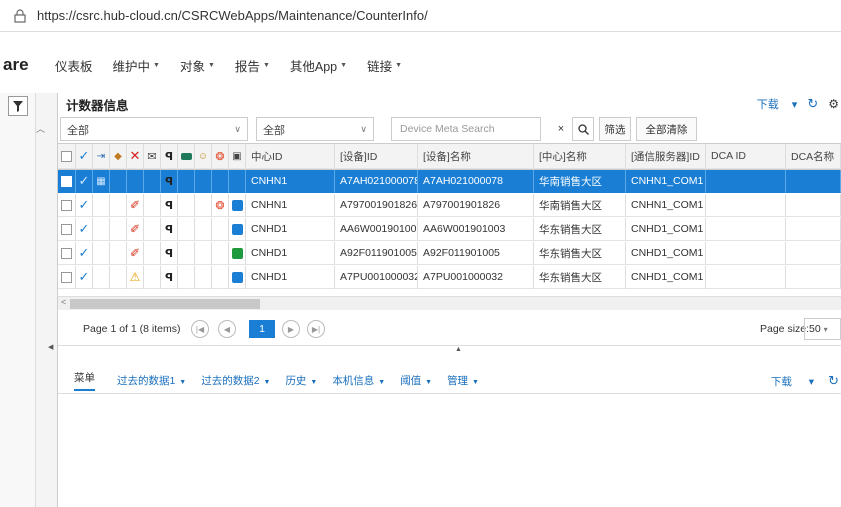 The width and height of the screenshot is (841, 507). Describe the element at coordinates (154, 129) in the screenshot. I see `scope-select-1: 全部 ∨` at that location.